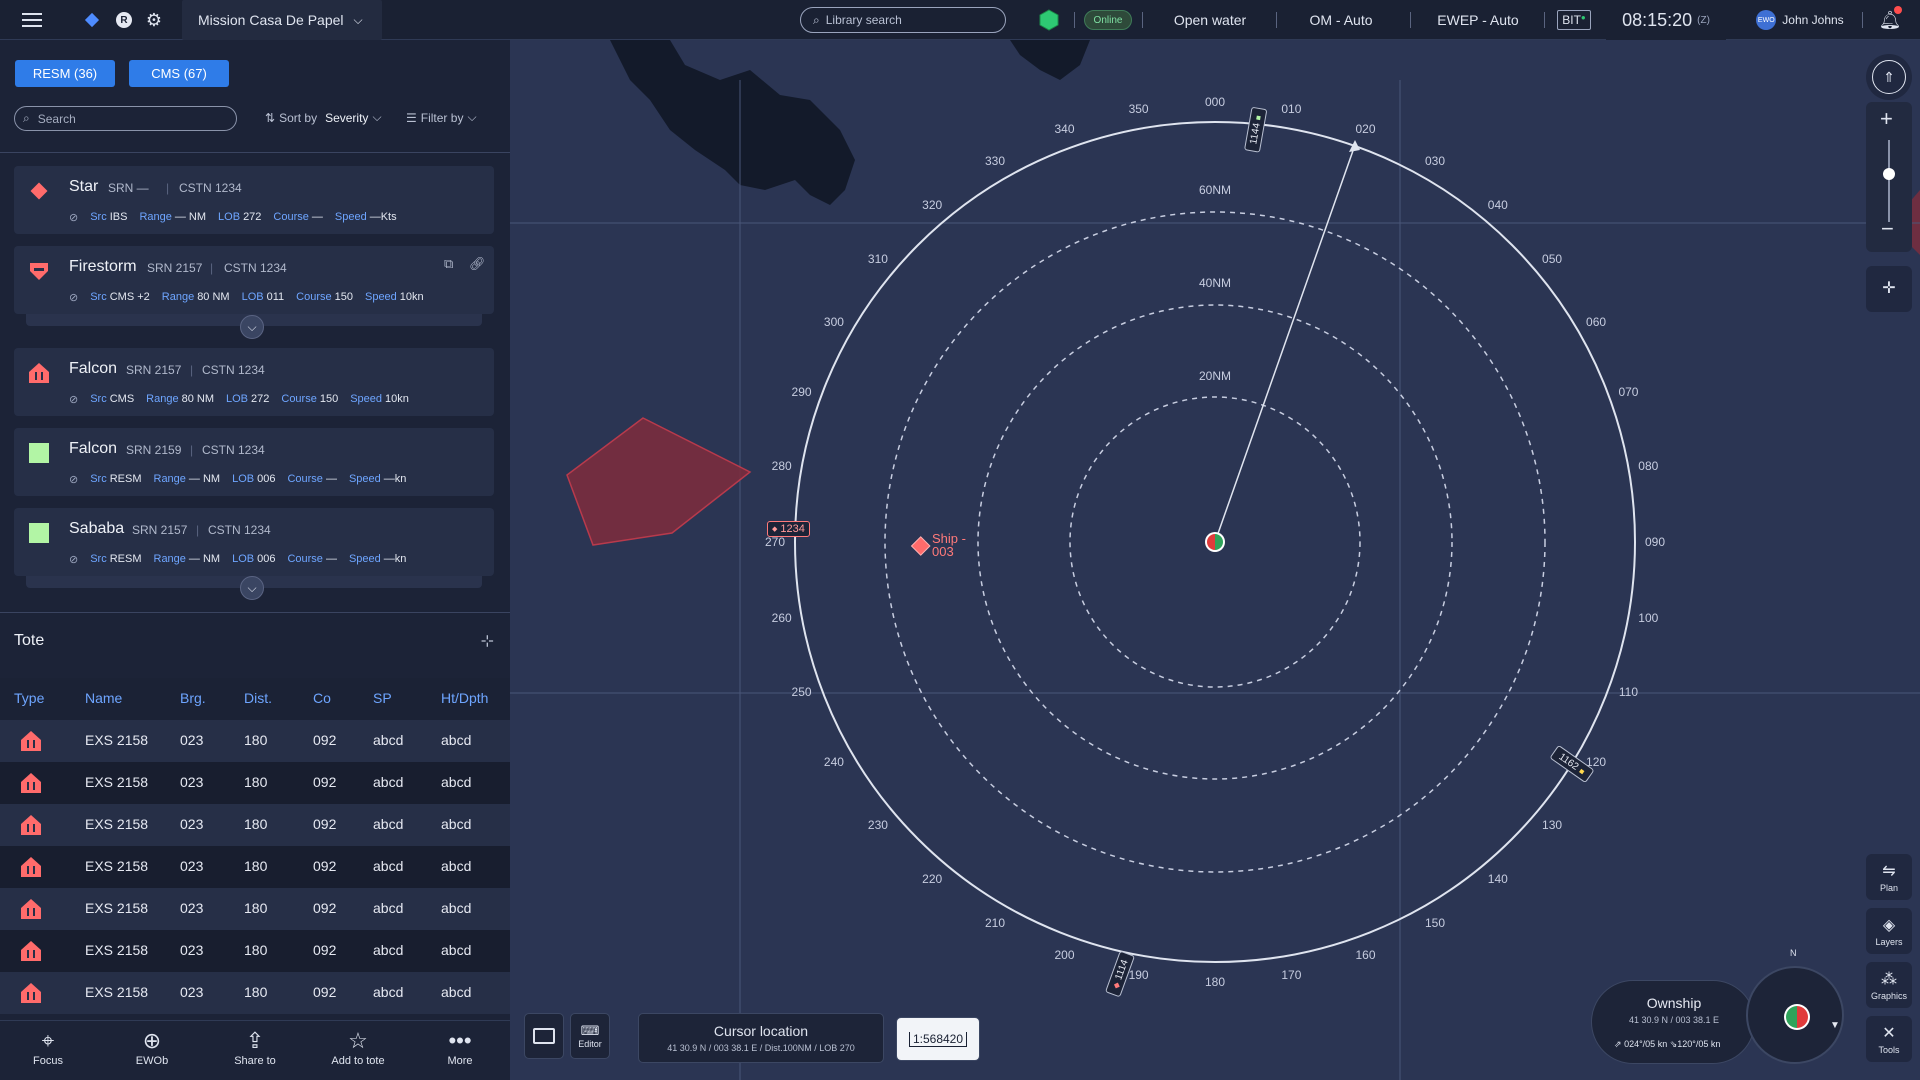  I want to click on gear-icon: ⚙, so click(154, 20).